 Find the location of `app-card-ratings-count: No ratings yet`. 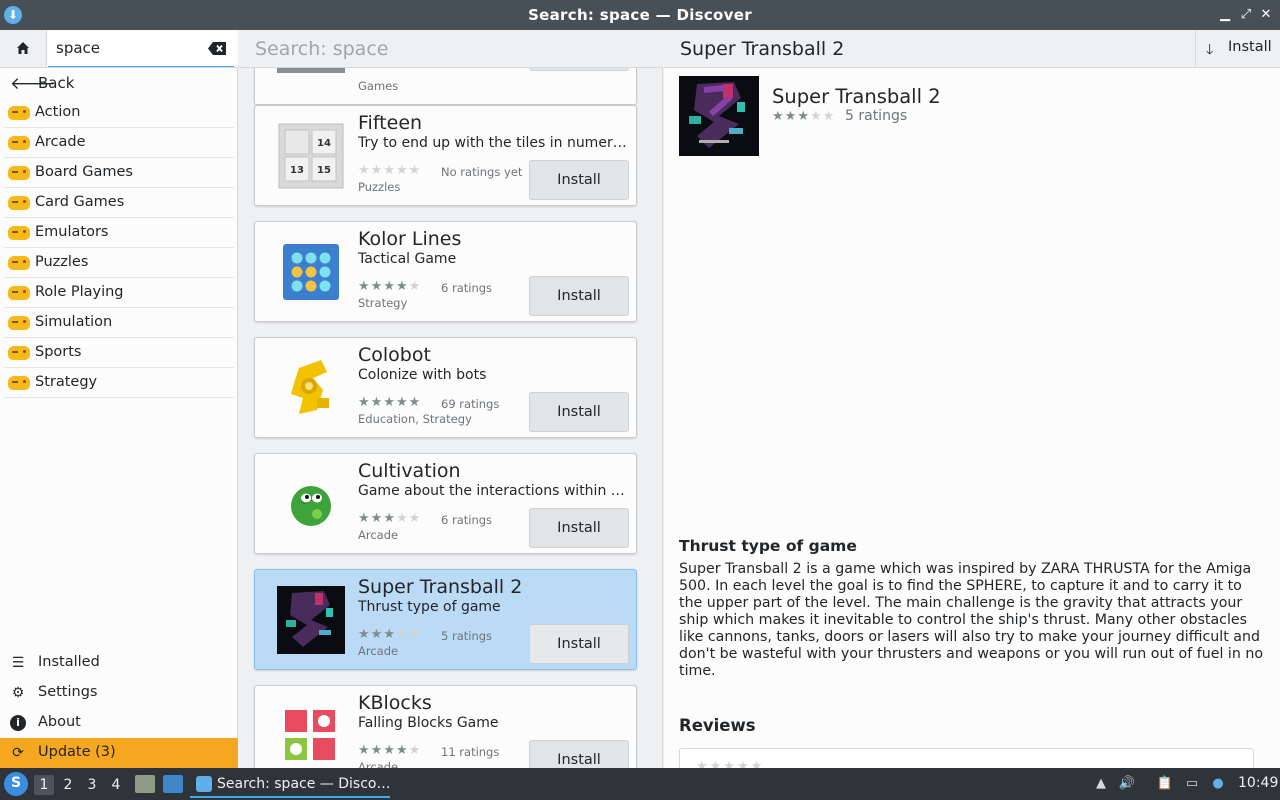

app-card-ratings-count: No ratings yet is located at coordinates (482, 172).